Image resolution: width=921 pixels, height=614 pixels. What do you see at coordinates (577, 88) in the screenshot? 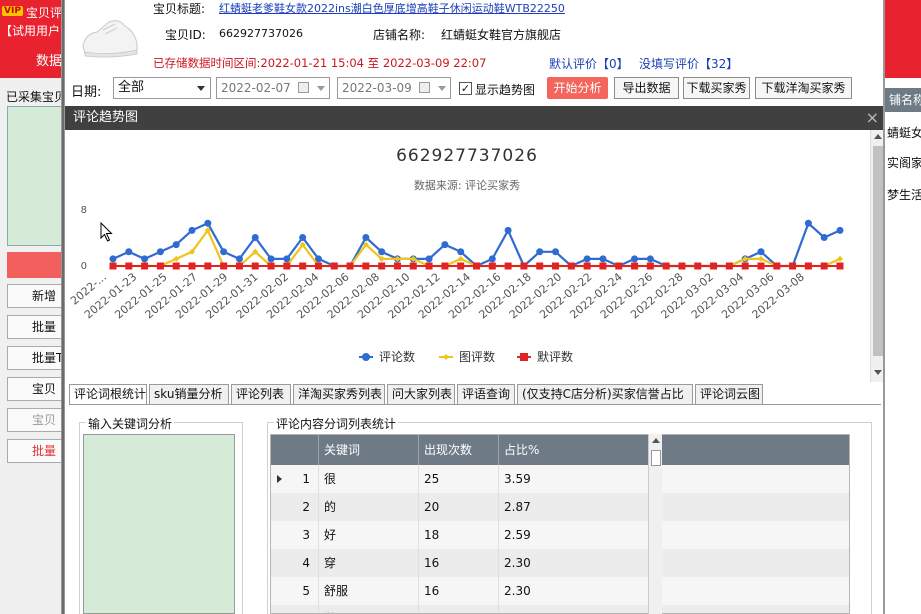
I see `start-analysis-button: 开始分析` at bounding box center [577, 88].